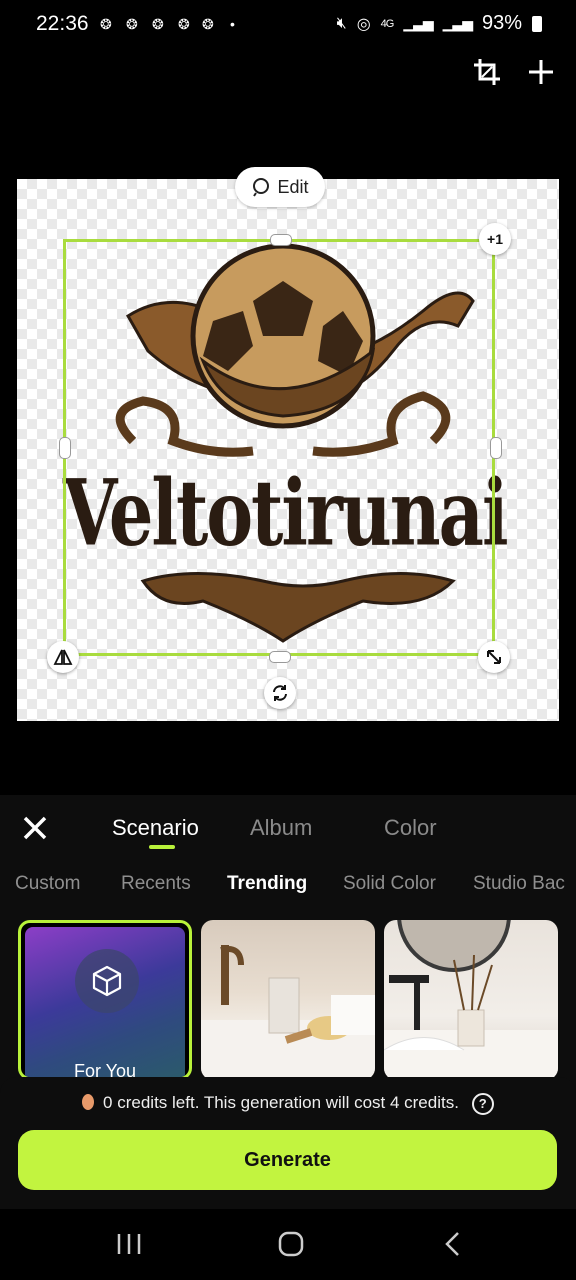 The width and height of the screenshot is (576, 1280). I want to click on scenario-card-bathroom-diffuser, so click(471, 1000).